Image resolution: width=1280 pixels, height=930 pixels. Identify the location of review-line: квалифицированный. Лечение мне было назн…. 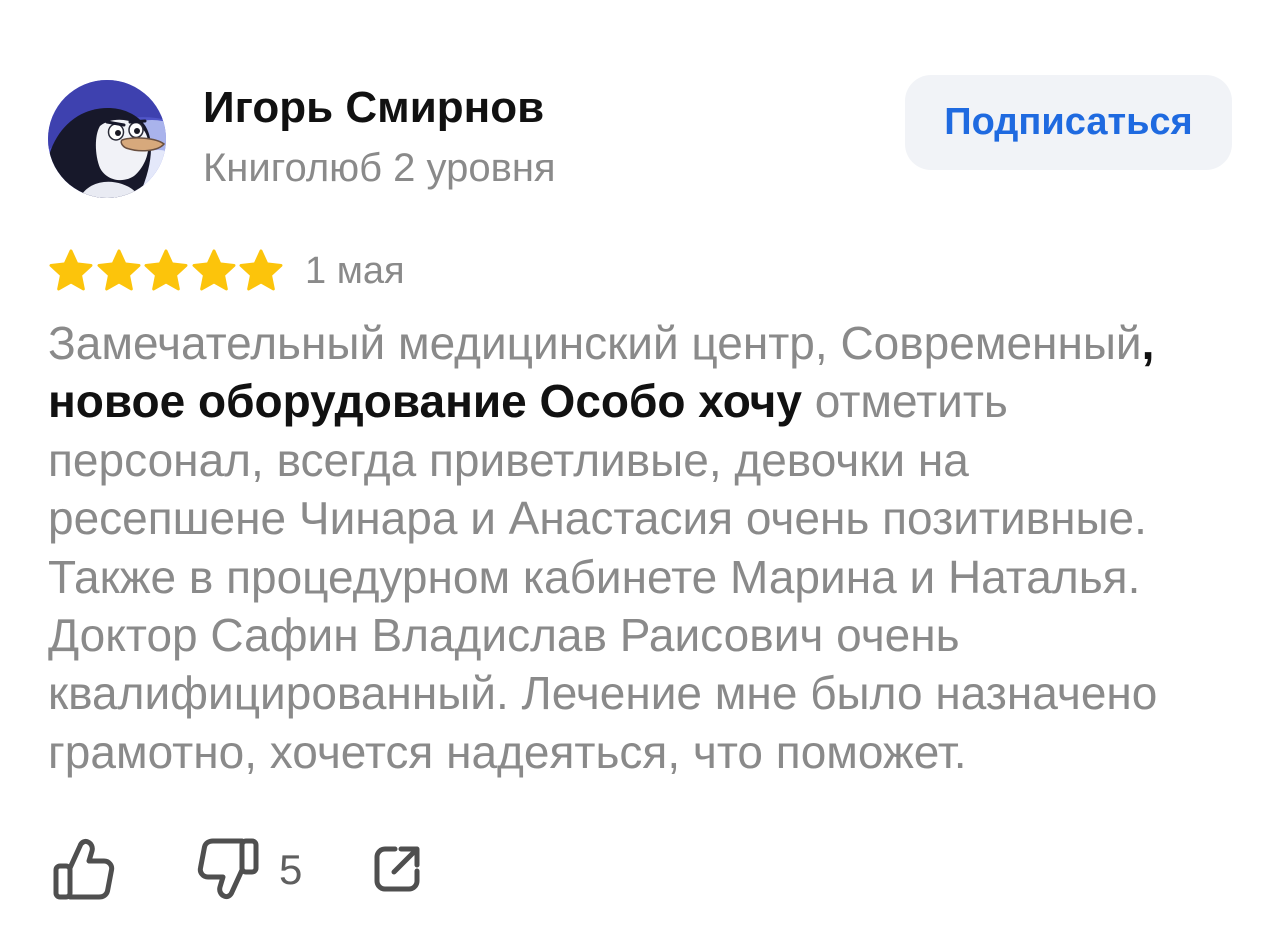
(648, 693).